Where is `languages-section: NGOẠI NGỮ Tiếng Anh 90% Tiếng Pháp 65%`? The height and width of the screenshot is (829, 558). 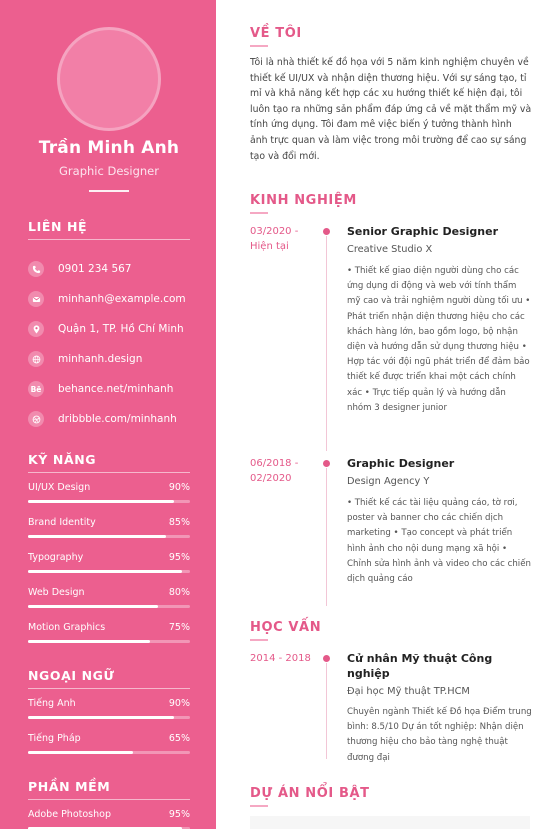
languages-section: NGOẠI NGỮ Tiếng Anh 90% Tiếng Pháp 65% is located at coordinates (109, 711).